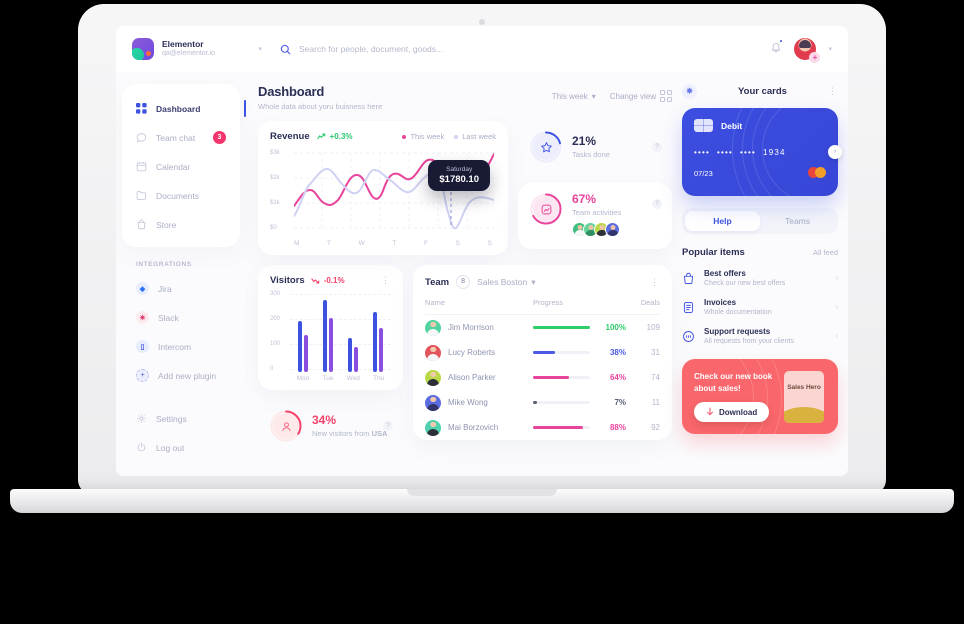  What do you see at coordinates (542, 306) in the screenshot?
I see `table-header-row: Name Progress Deals` at bounding box center [542, 306].